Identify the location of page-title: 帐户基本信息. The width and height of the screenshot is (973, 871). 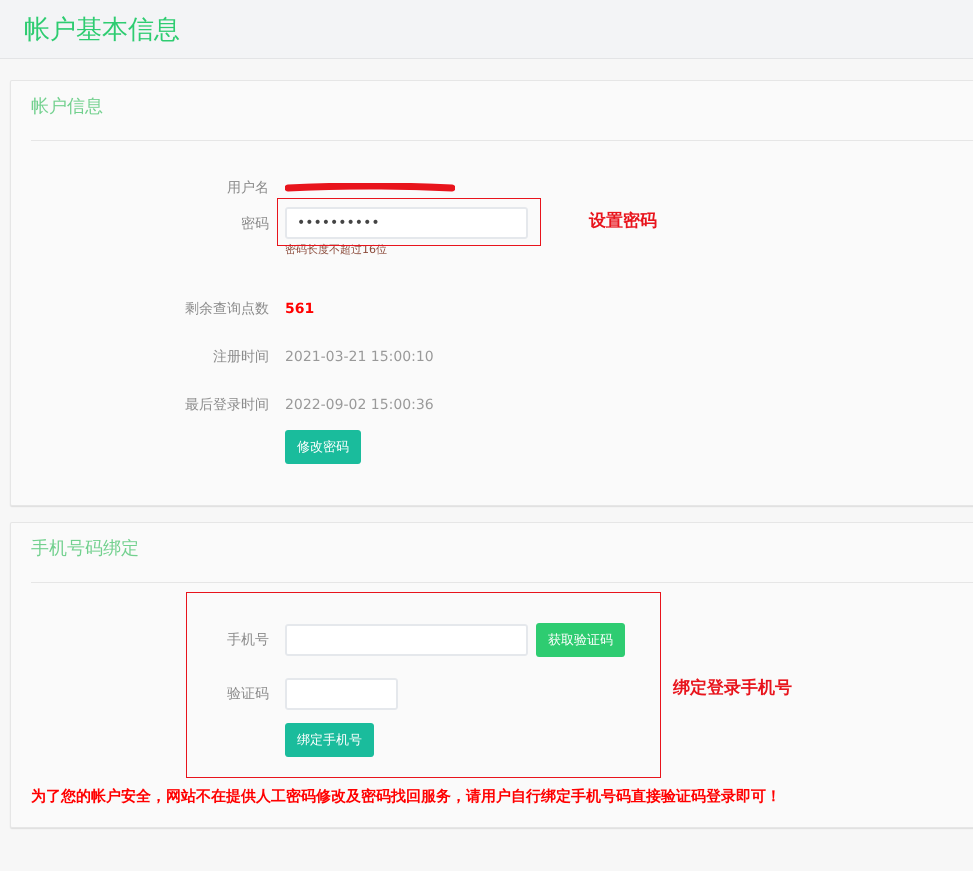
(102, 30).